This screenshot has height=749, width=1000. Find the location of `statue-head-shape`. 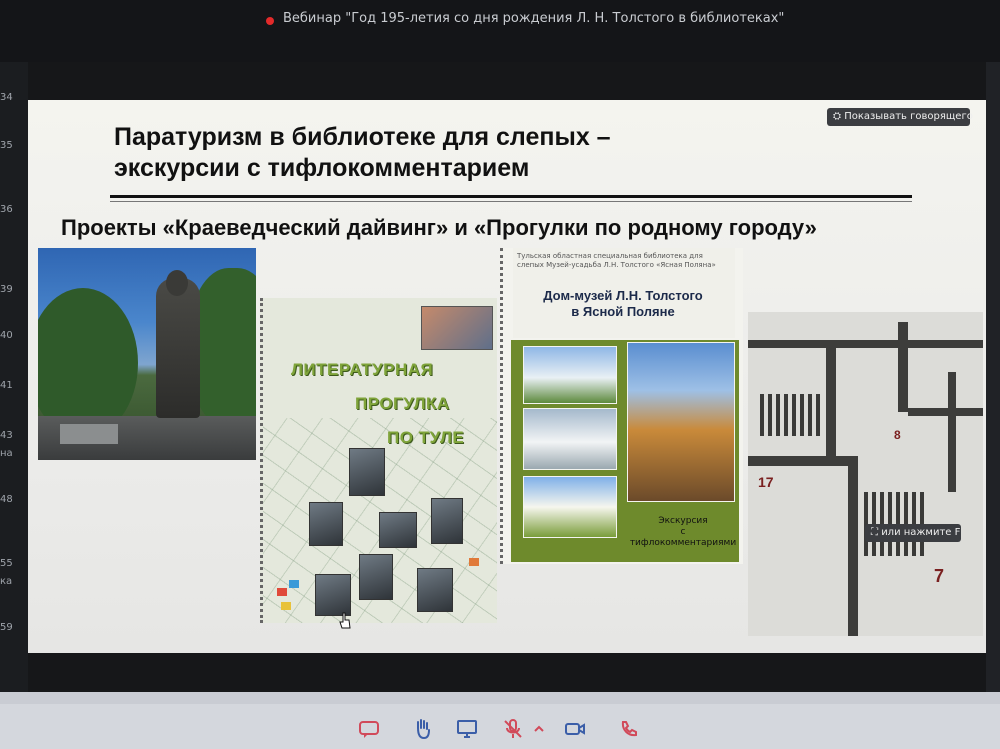

statue-head-shape is located at coordinates (177, 283).